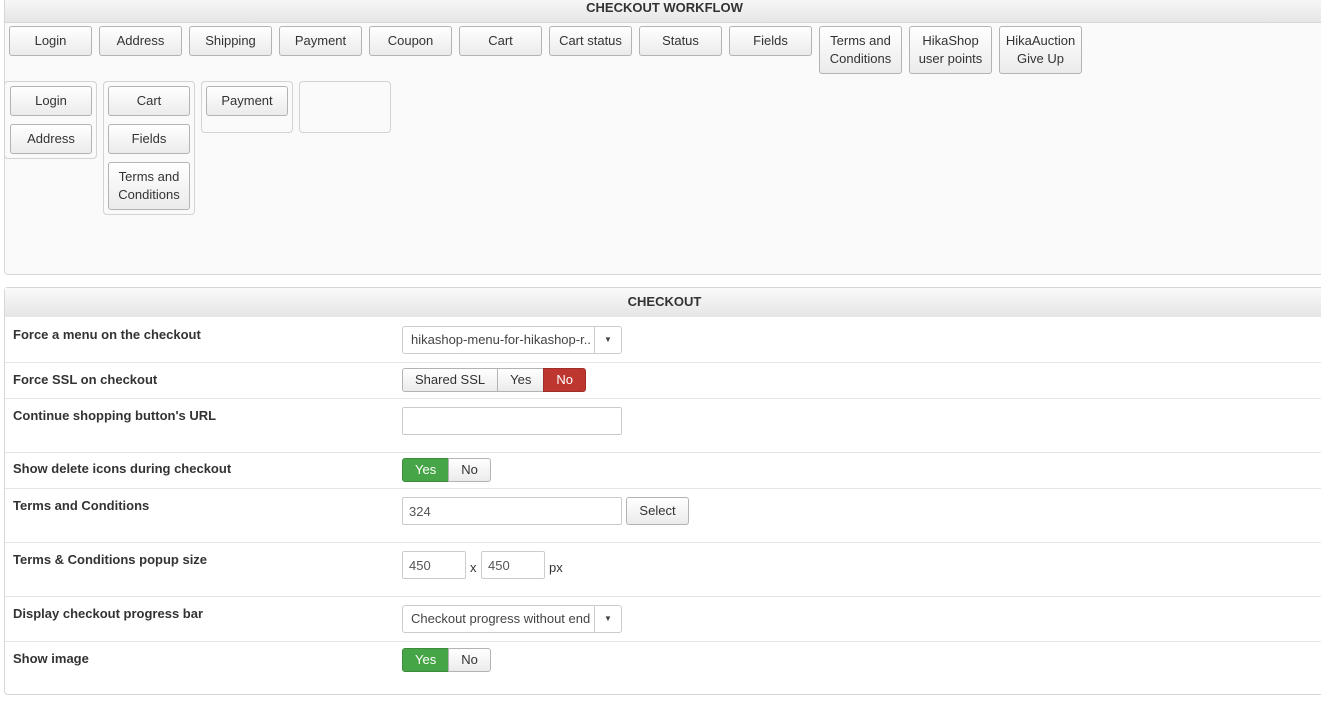 This screenshot has height=701, width=1321. Describe the element at coordinates (81, 505) in the screenshot. I see `terms-label: Terms and Conditions` at that location.